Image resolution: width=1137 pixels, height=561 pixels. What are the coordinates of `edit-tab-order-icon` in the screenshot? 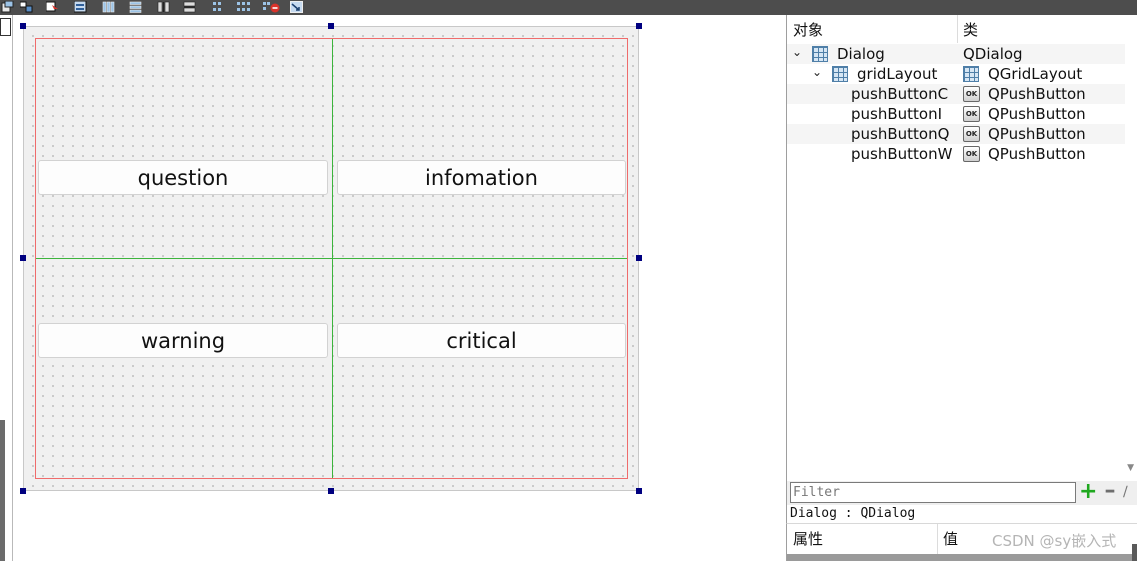 It's located at (52, 7).